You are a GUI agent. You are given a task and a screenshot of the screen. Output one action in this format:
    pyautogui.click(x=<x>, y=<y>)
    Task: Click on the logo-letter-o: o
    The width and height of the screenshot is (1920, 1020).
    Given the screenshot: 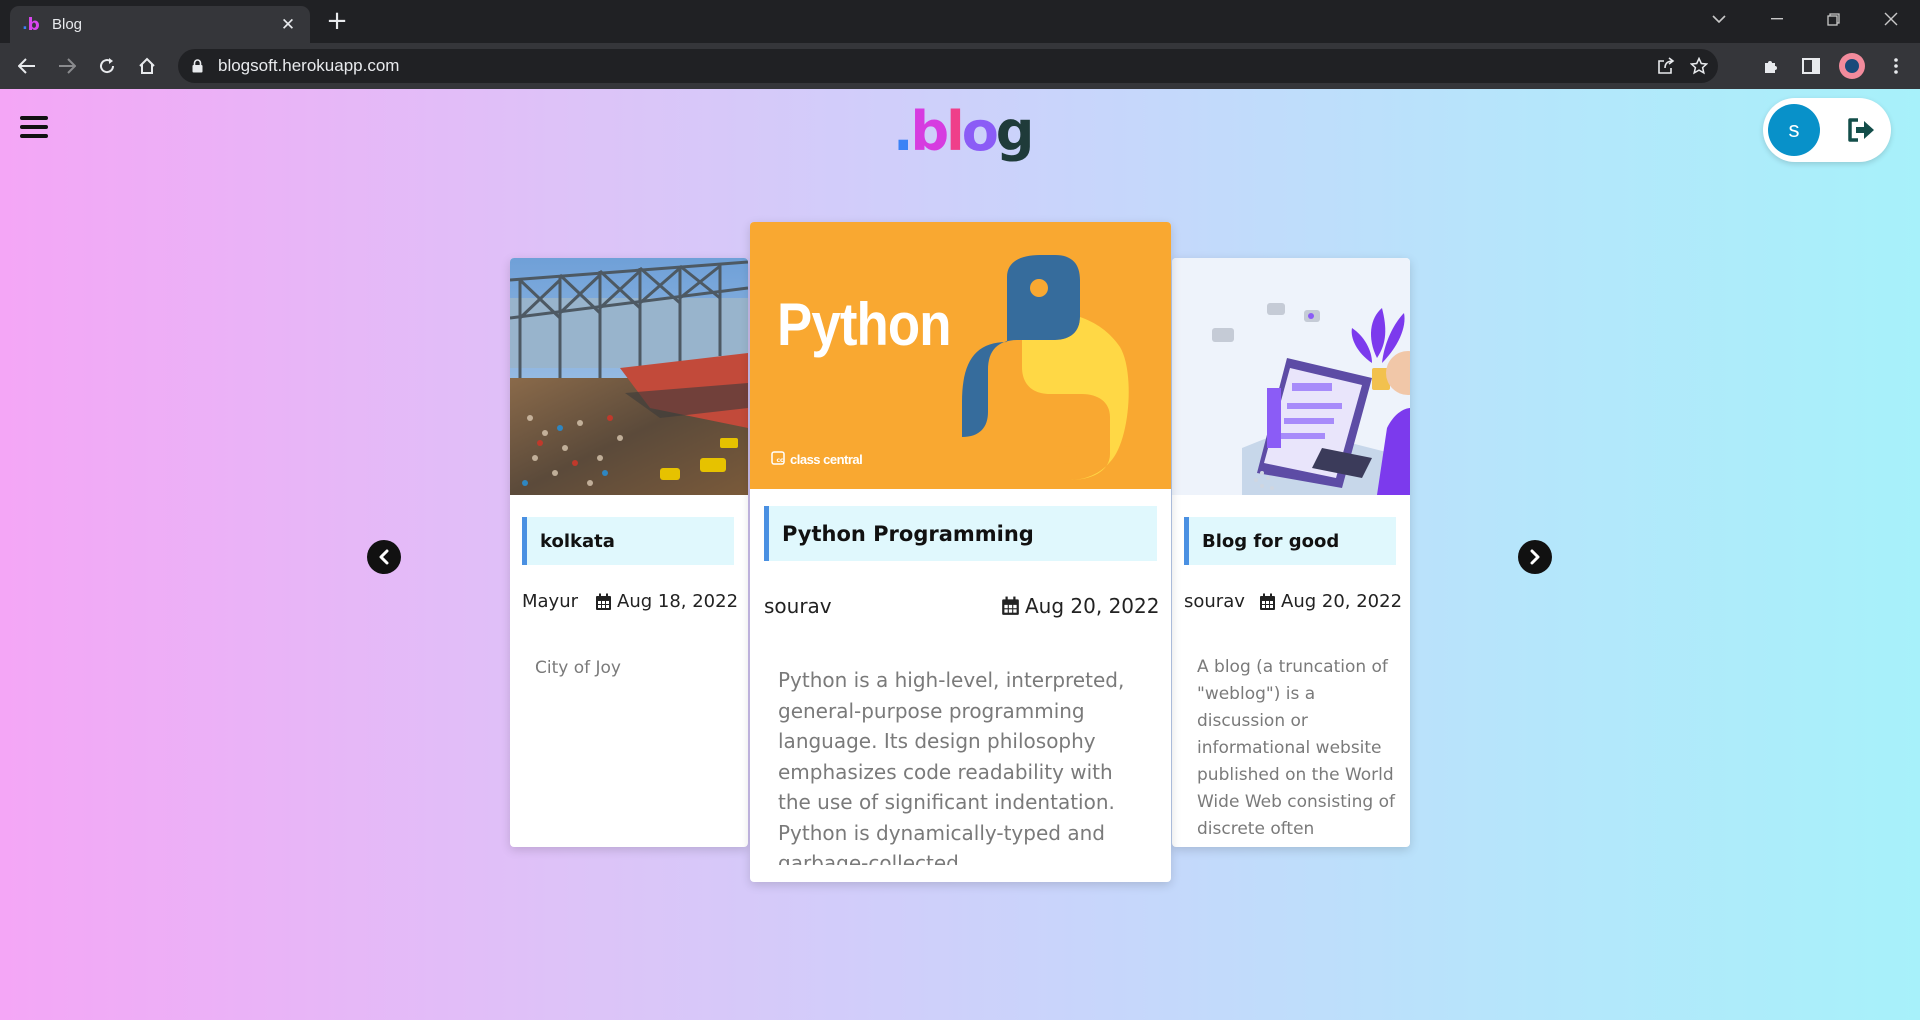 What is the action you would take?
    pyautogui.click(x=980, y=131)
    